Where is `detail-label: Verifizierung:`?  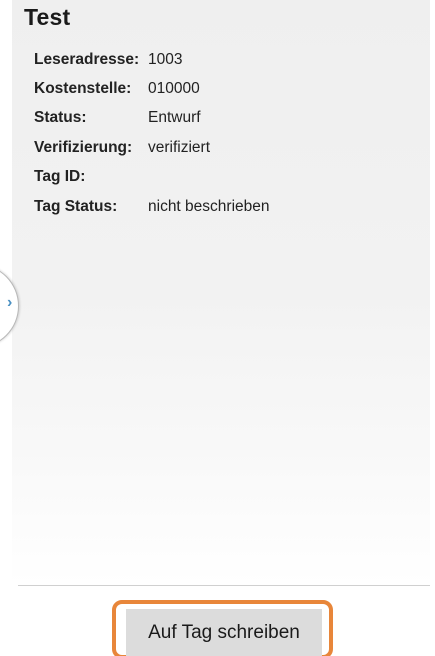
detail-label: Verifizierung: is located at coordinates (83, 147).